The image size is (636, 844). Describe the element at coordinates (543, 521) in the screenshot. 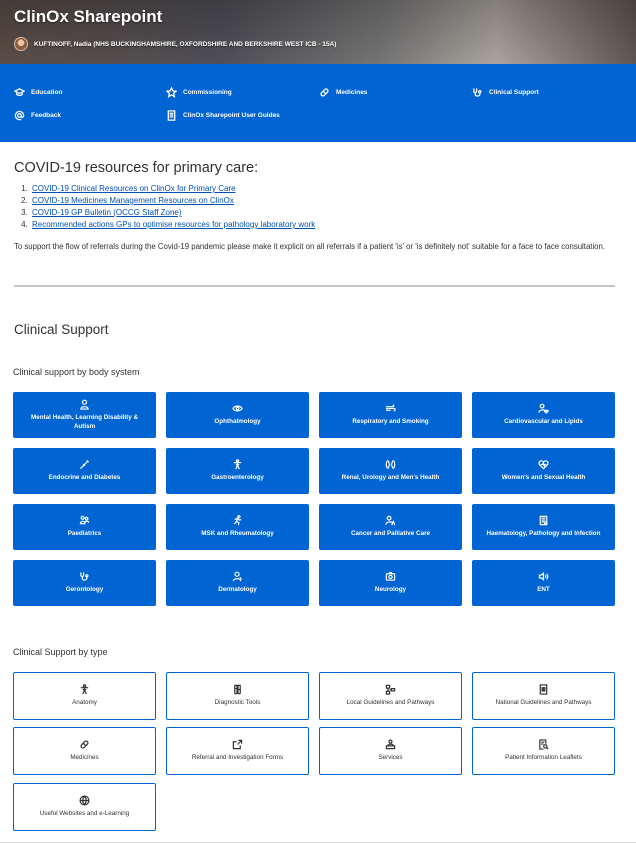

I see `clipboard-icon` at that location.